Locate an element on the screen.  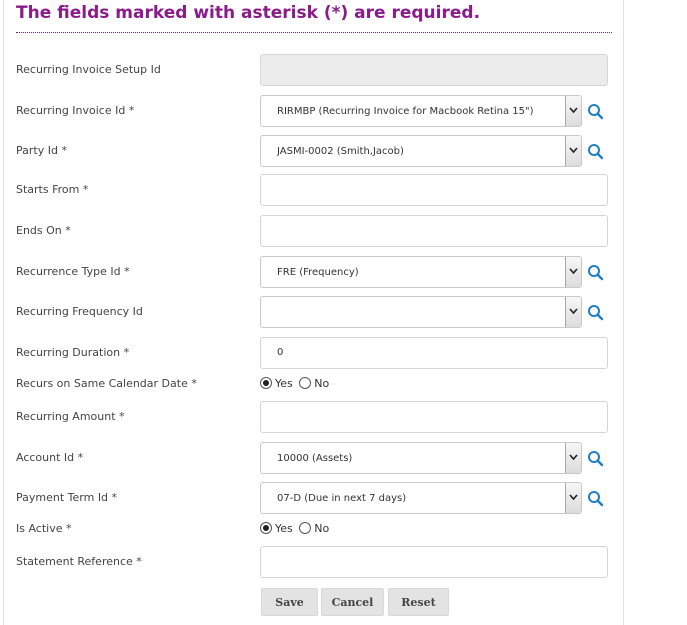
is-active-no-label: No is located at coordinates (322, 528).